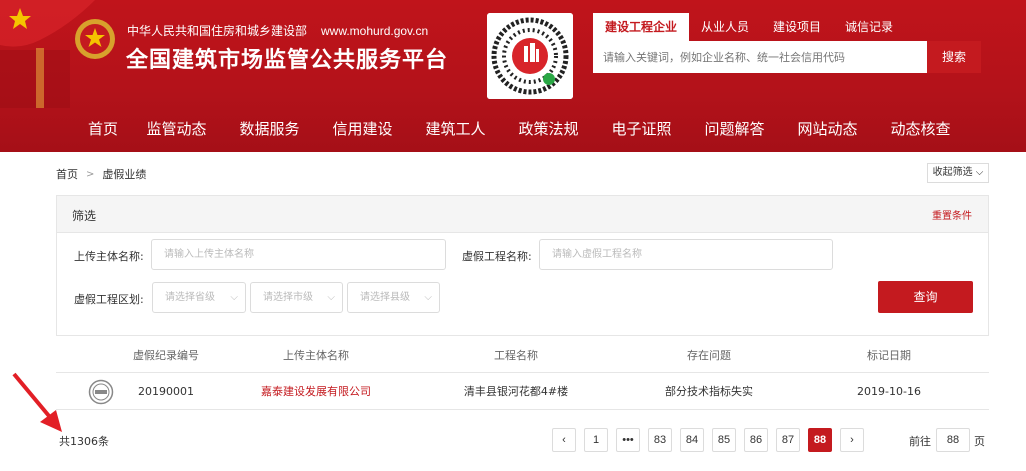  I want to click on page-button: 1, so click(596, 440).